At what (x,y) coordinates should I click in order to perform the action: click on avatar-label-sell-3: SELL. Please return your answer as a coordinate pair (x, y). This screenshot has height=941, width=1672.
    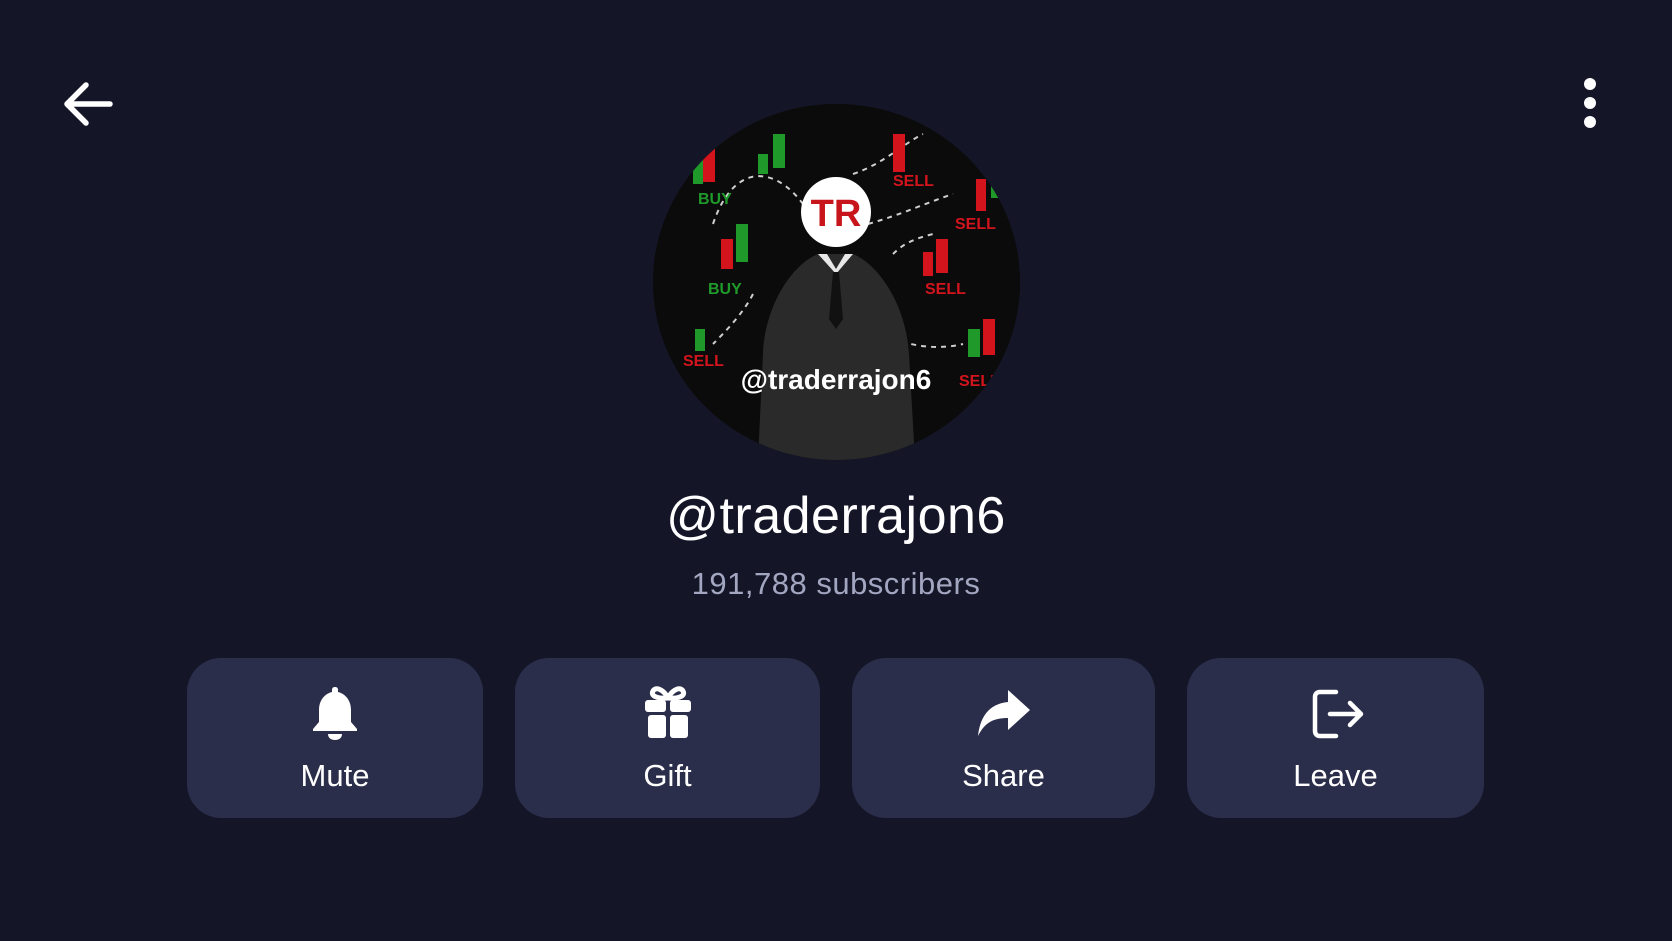
    Looking at the image, I should click on (945, 289).